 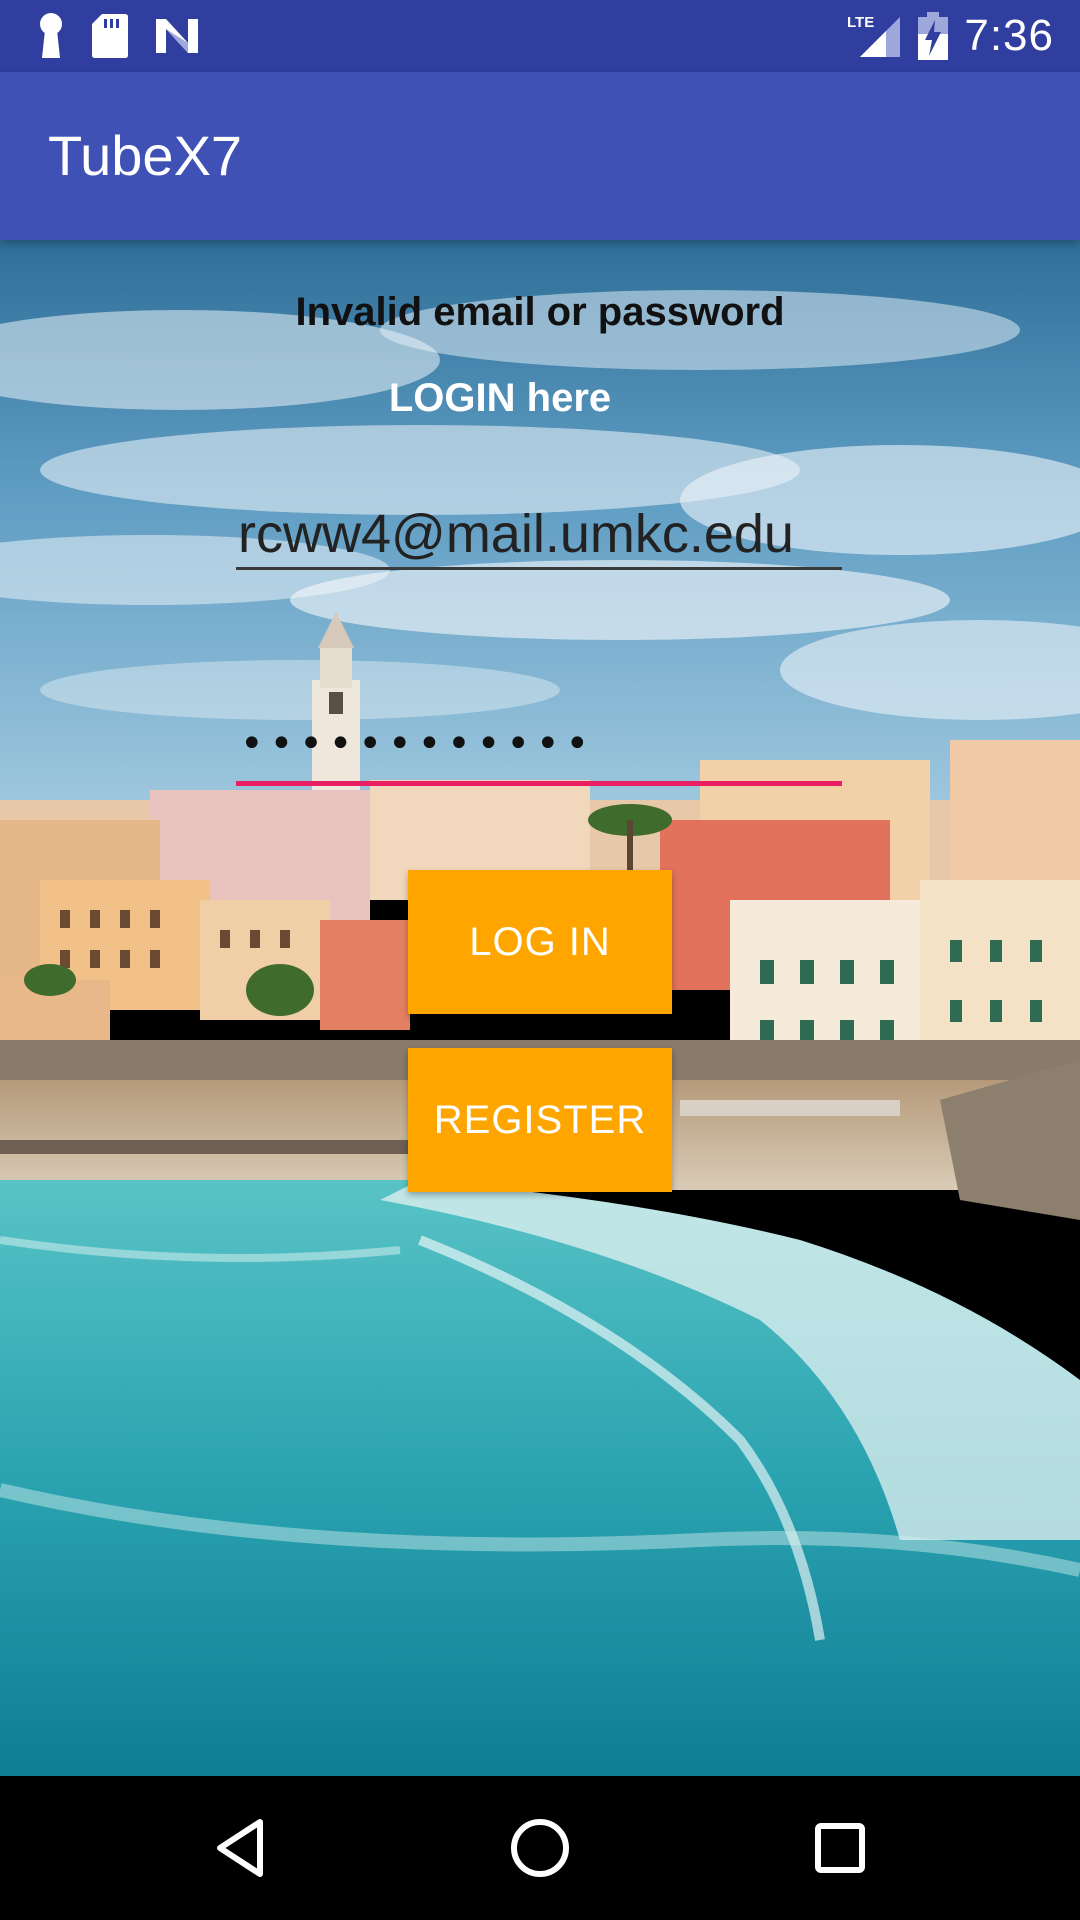 What do you see at coordinates (539, 746) in the screenshot?
I see `password-field` at bounding box center [539, 746].